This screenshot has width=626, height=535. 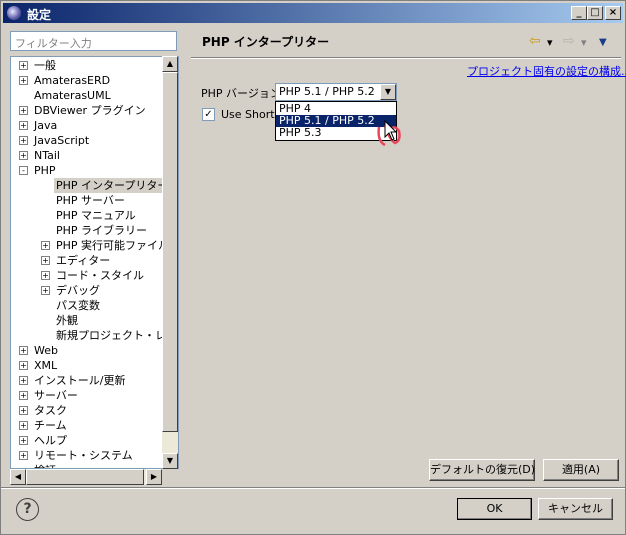 What do you see at coordinates (14, 13) in the screenshot?
I see `eclipse-app-icon` at bounding box center [14, 13].